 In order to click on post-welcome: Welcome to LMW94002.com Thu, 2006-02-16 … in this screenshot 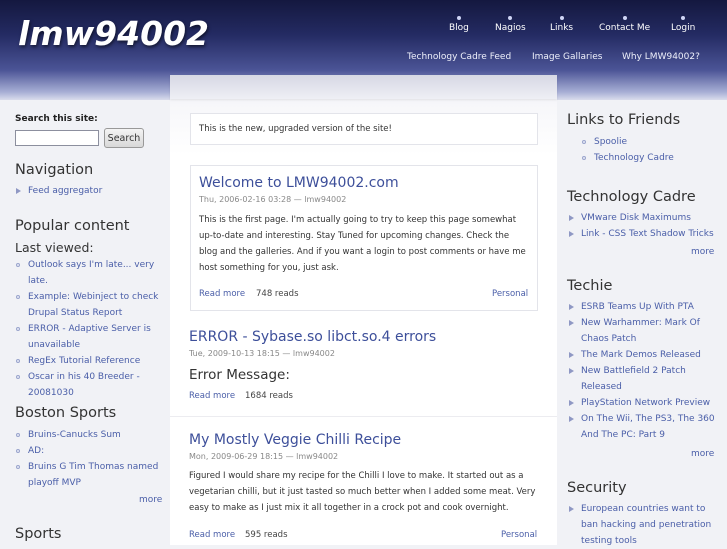, I will do `click(364, 238)`.